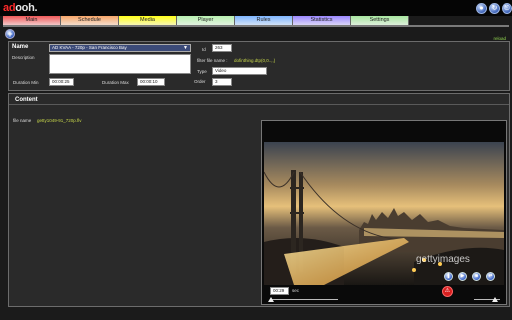 The height and width of the screenshot is (320, 512). I want to click on type-label: Type, so click(202, 71).